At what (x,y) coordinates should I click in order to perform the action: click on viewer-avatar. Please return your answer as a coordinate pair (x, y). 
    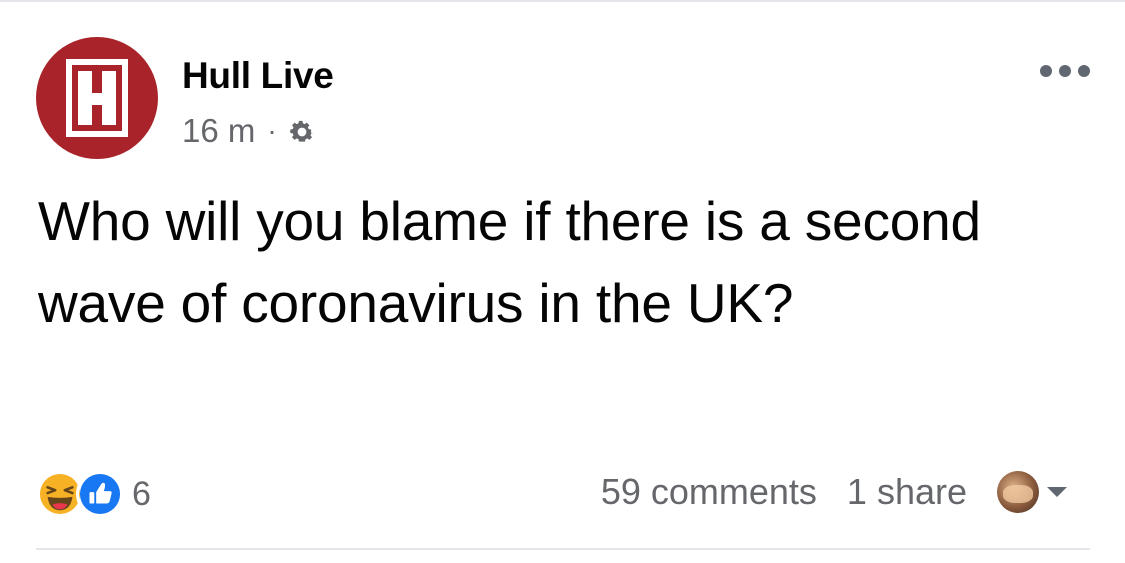
    Looking at the image, I should click on (1018, 492).